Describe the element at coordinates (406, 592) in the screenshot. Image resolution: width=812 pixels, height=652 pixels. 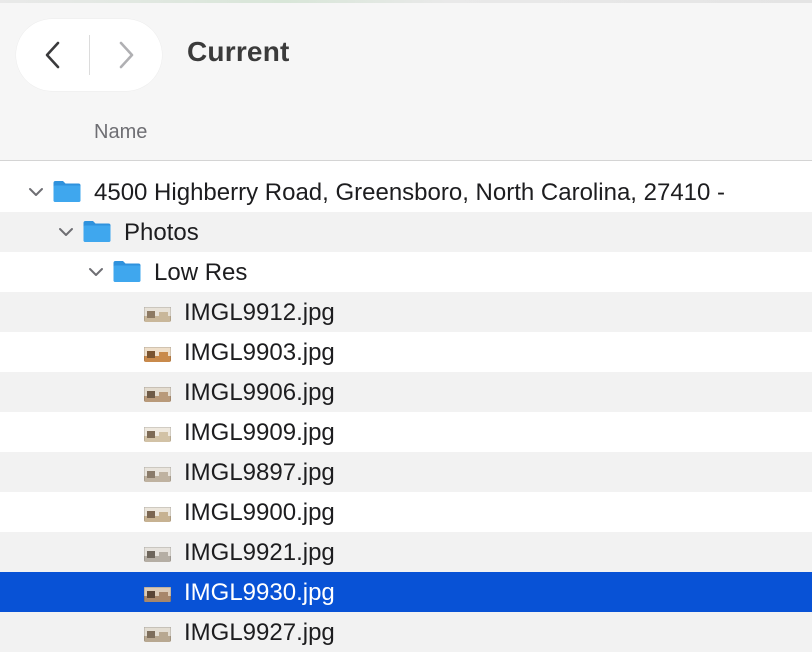
I see `file-row: IMGL9930.jpg` at that location.